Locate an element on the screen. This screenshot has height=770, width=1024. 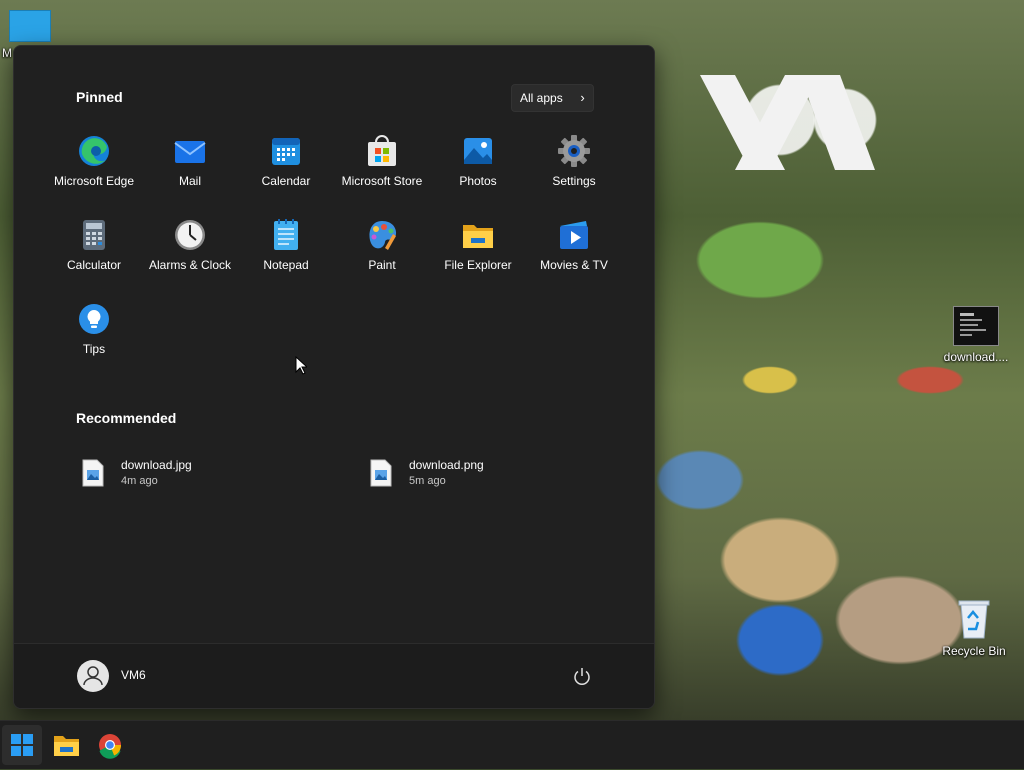
user-avatar is located at coordinates (93, 676).